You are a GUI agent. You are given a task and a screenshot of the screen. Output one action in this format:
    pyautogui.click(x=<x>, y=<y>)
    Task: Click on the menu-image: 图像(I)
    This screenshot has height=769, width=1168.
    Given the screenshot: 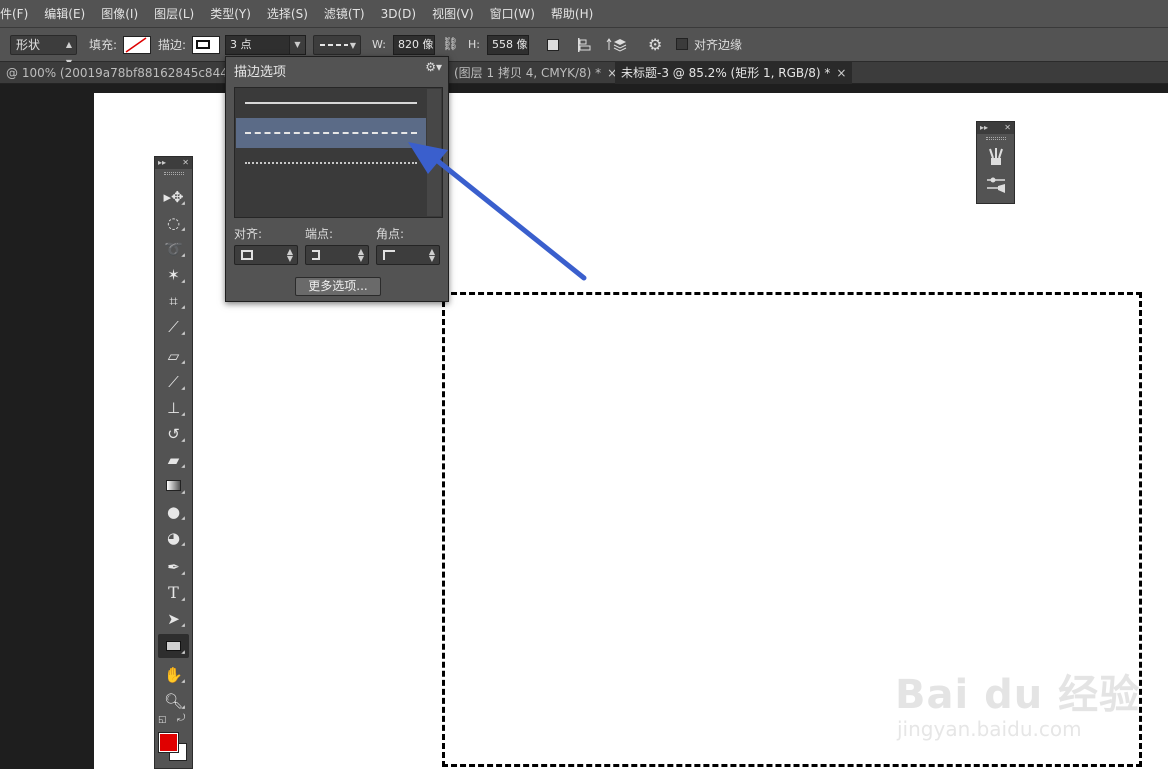 What is the action you would take?
    pyautogui.click(x=119, y=13)
    